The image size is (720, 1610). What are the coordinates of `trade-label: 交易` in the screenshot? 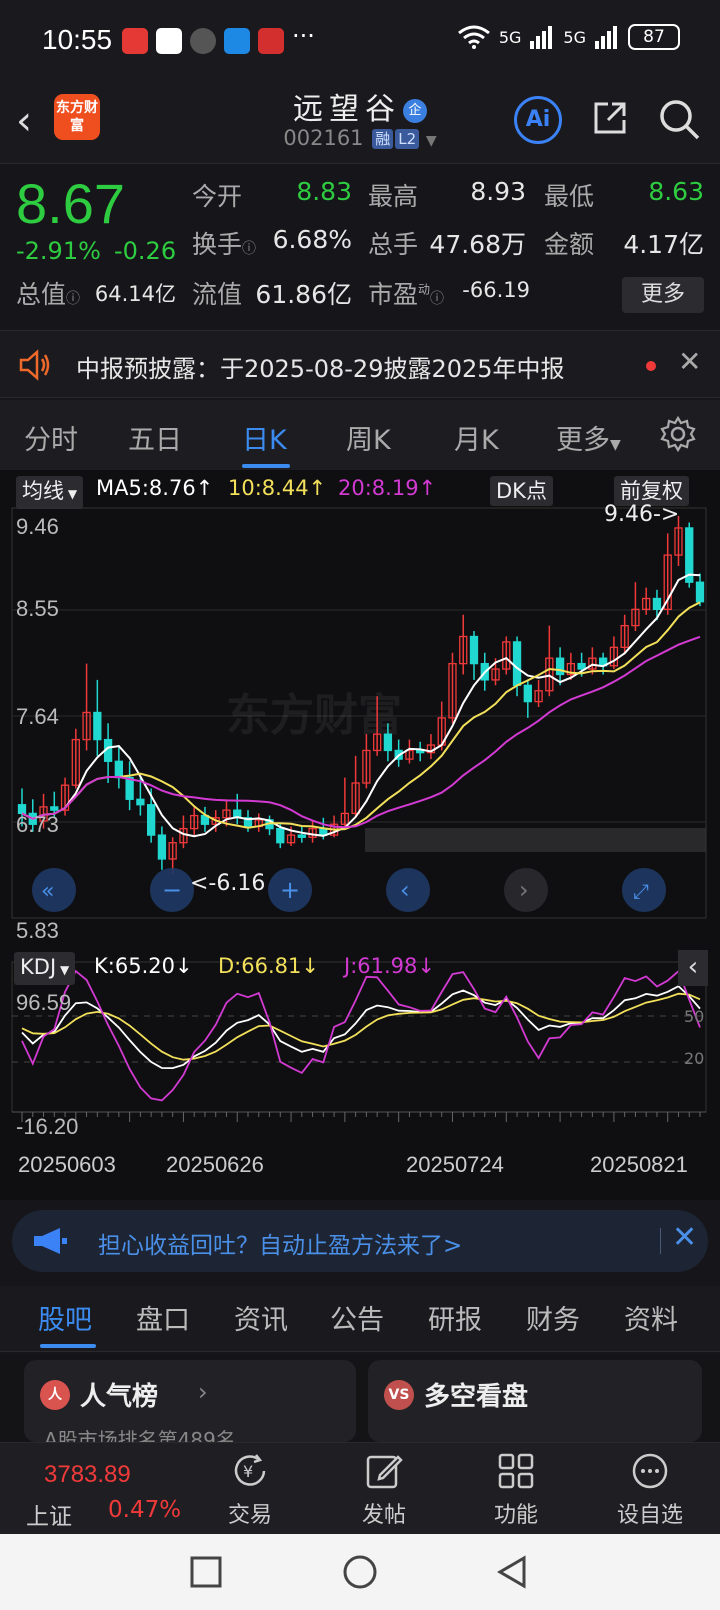 It's located at (249, 1515).